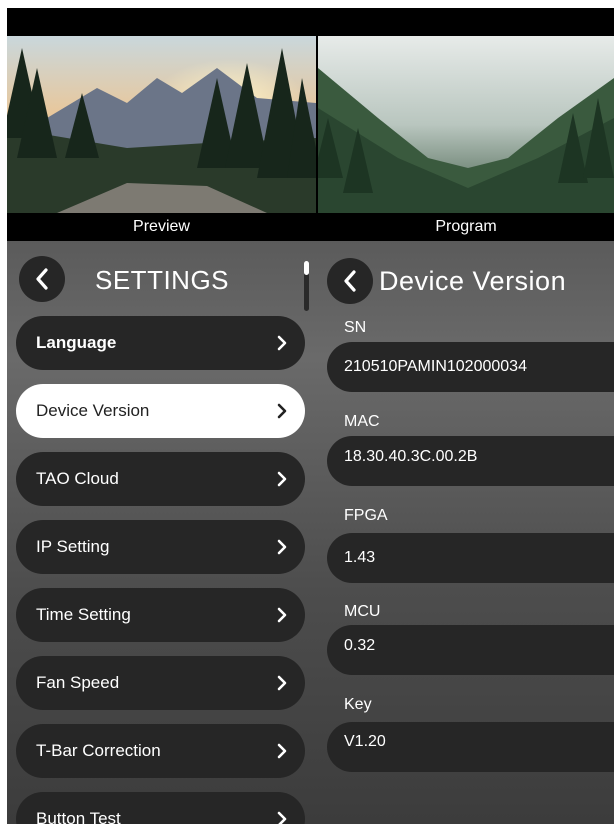 This screenshot has height=824, width=614. I want to click on program-monitor: Program, so click(466, 124).